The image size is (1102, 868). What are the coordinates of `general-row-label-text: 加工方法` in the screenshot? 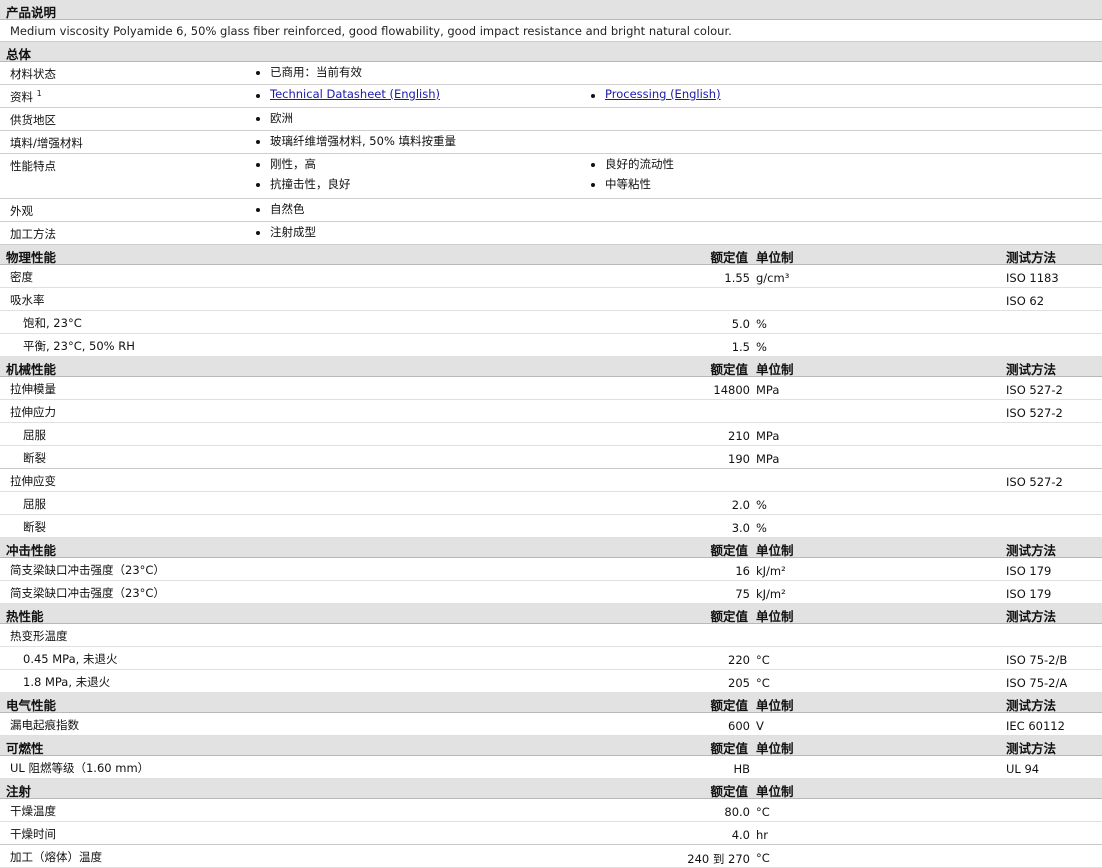 It's located at (33, 234).